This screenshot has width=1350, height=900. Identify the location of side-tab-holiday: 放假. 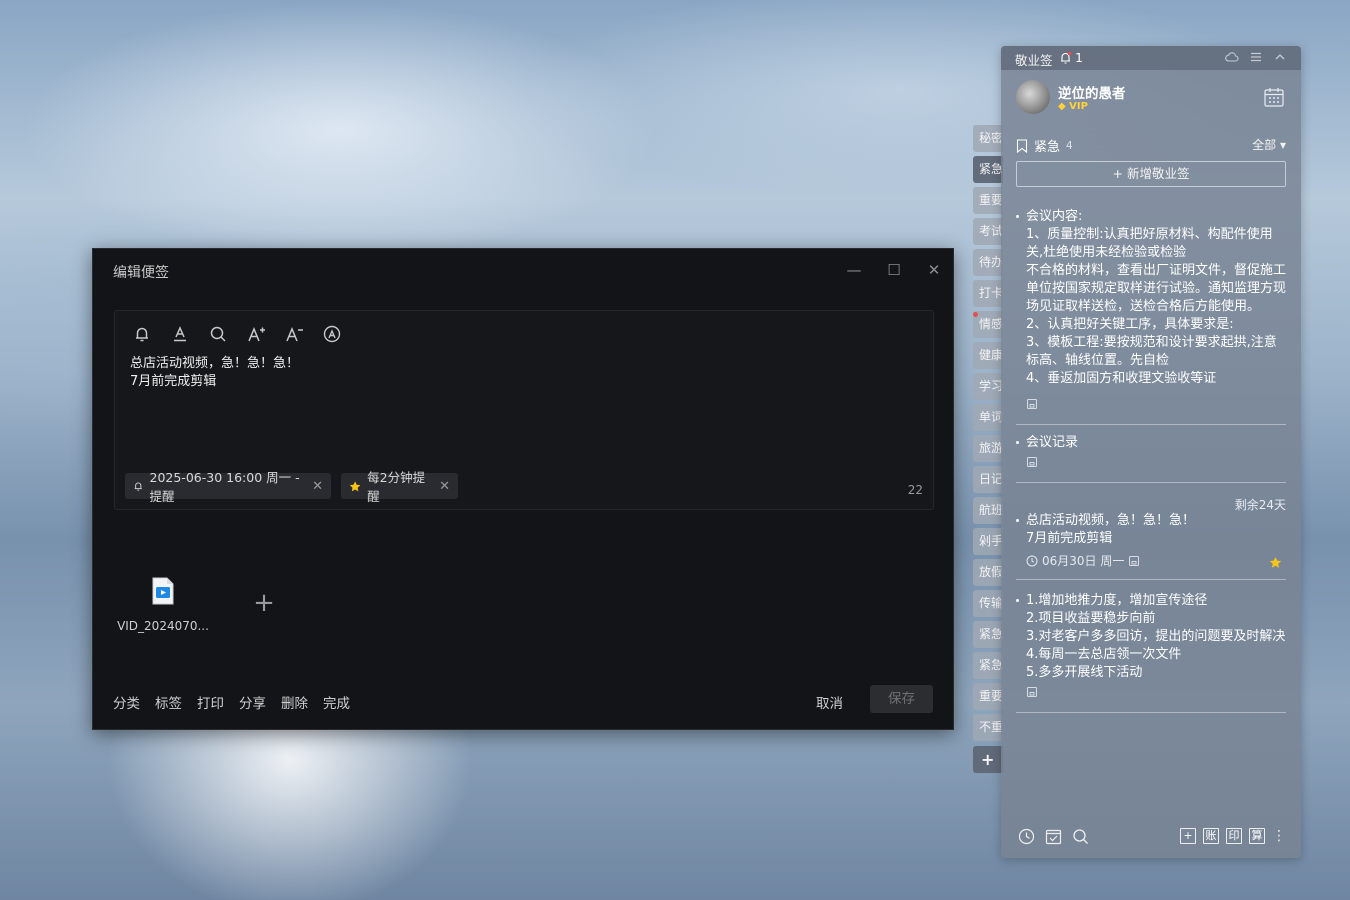
(988, 572).